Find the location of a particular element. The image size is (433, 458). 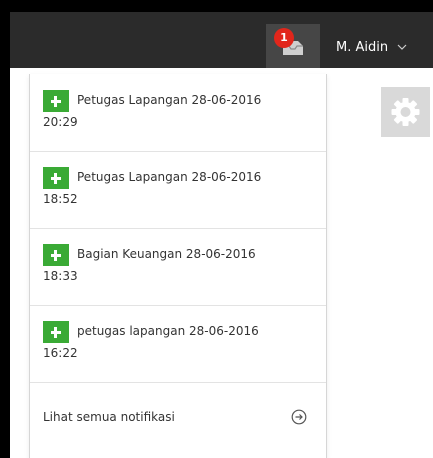

arrow-right-circle-icon is located at coordinates (299, 417).